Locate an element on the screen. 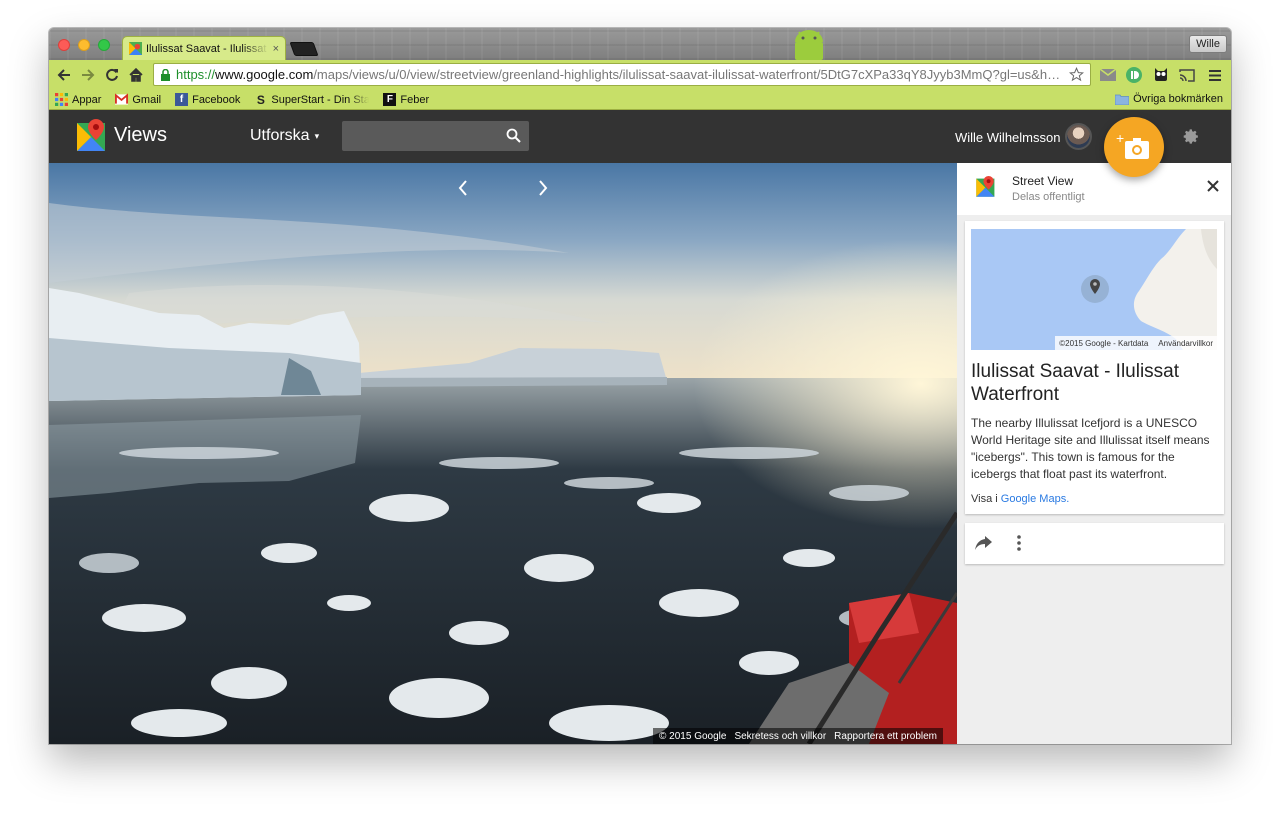 Image resolution: width=1280 pixels, height=814 pixels. more-vertical-icon is located at coordinates (1019, 543).